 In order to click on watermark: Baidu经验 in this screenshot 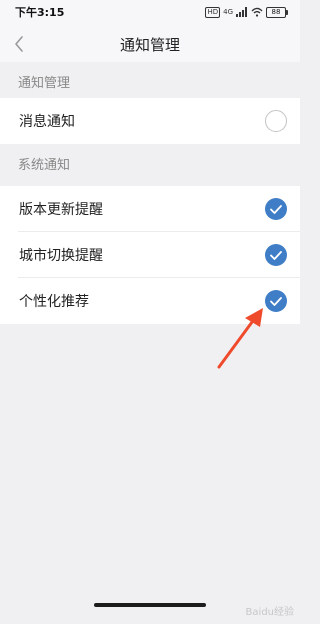, I will do `click(269, 612)`.